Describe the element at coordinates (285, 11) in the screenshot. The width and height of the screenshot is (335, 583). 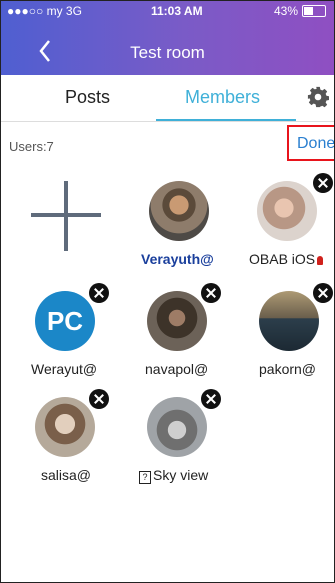
I see `battery-percent: 43%` at that location.